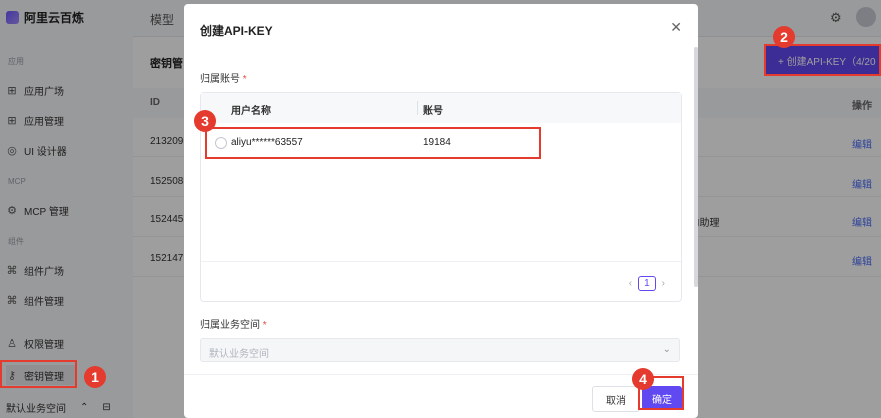 The image size is (881, 418). Describe the element at coordinates (643, 379) in the screenshot. I see `annotation-badge-4: 4` at that location.